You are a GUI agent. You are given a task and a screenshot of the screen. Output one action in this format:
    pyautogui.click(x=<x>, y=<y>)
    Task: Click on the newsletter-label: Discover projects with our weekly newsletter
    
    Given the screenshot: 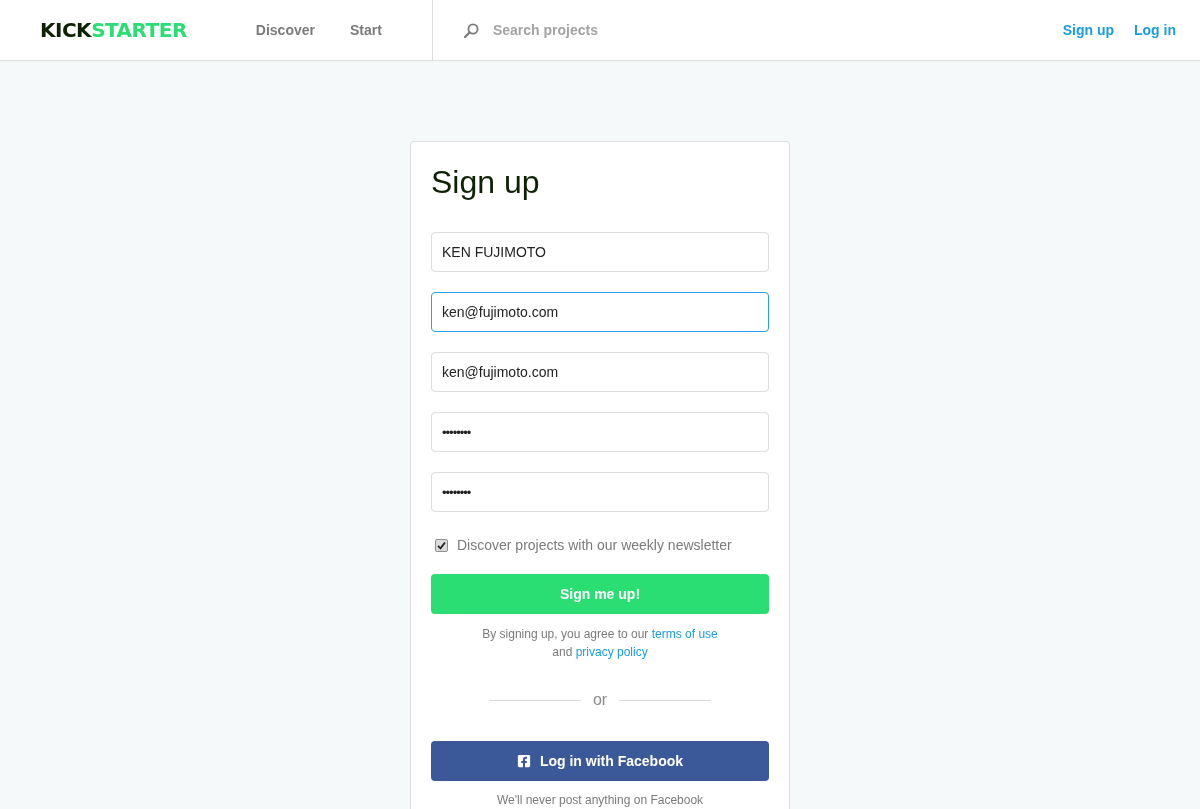 What is the action you would take?
    pyautogui.click(x=594, y=545)
    